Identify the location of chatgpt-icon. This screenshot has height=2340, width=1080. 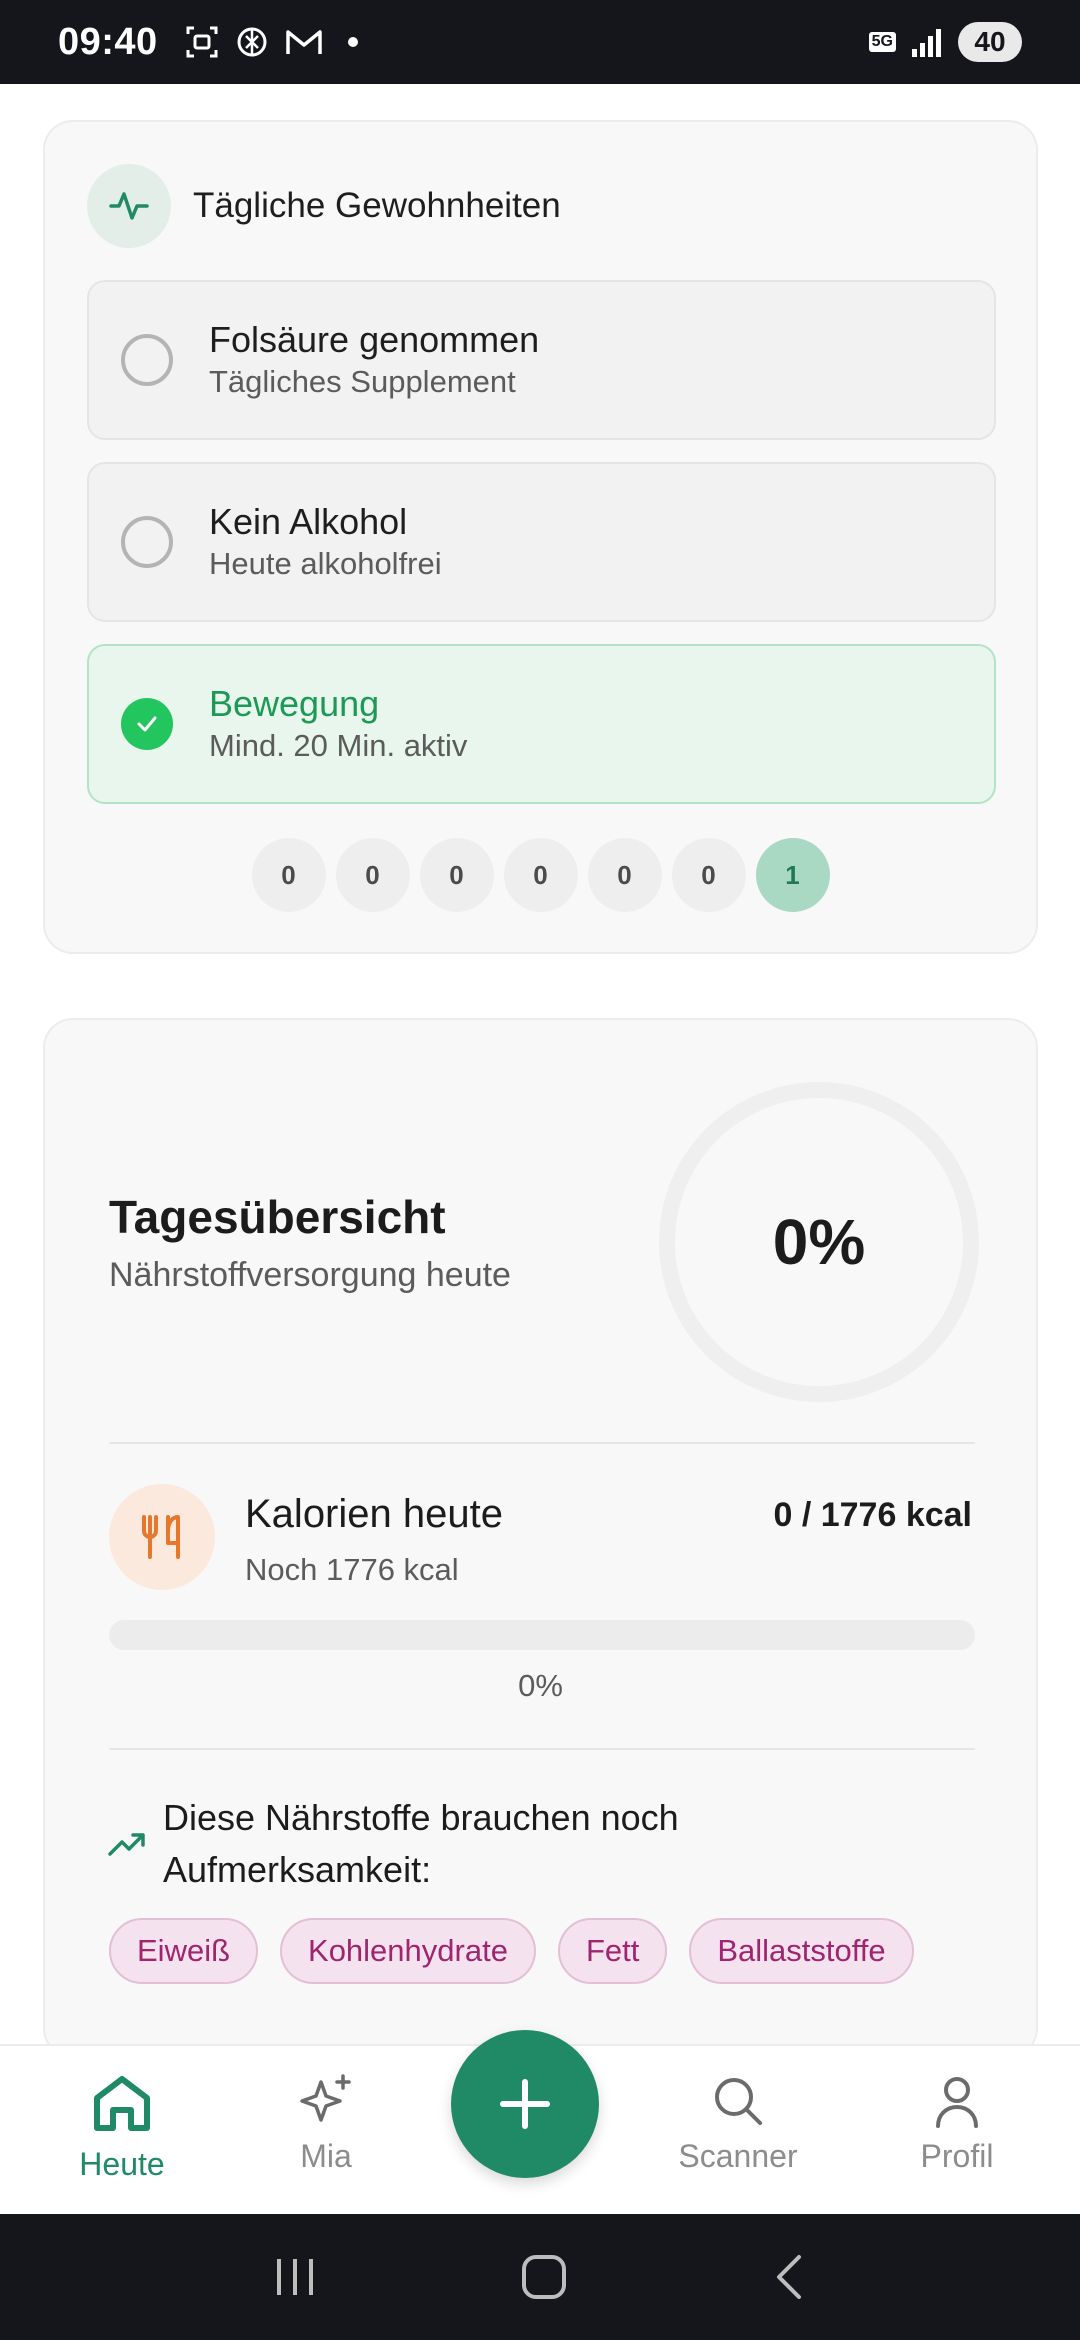
(252, 42).